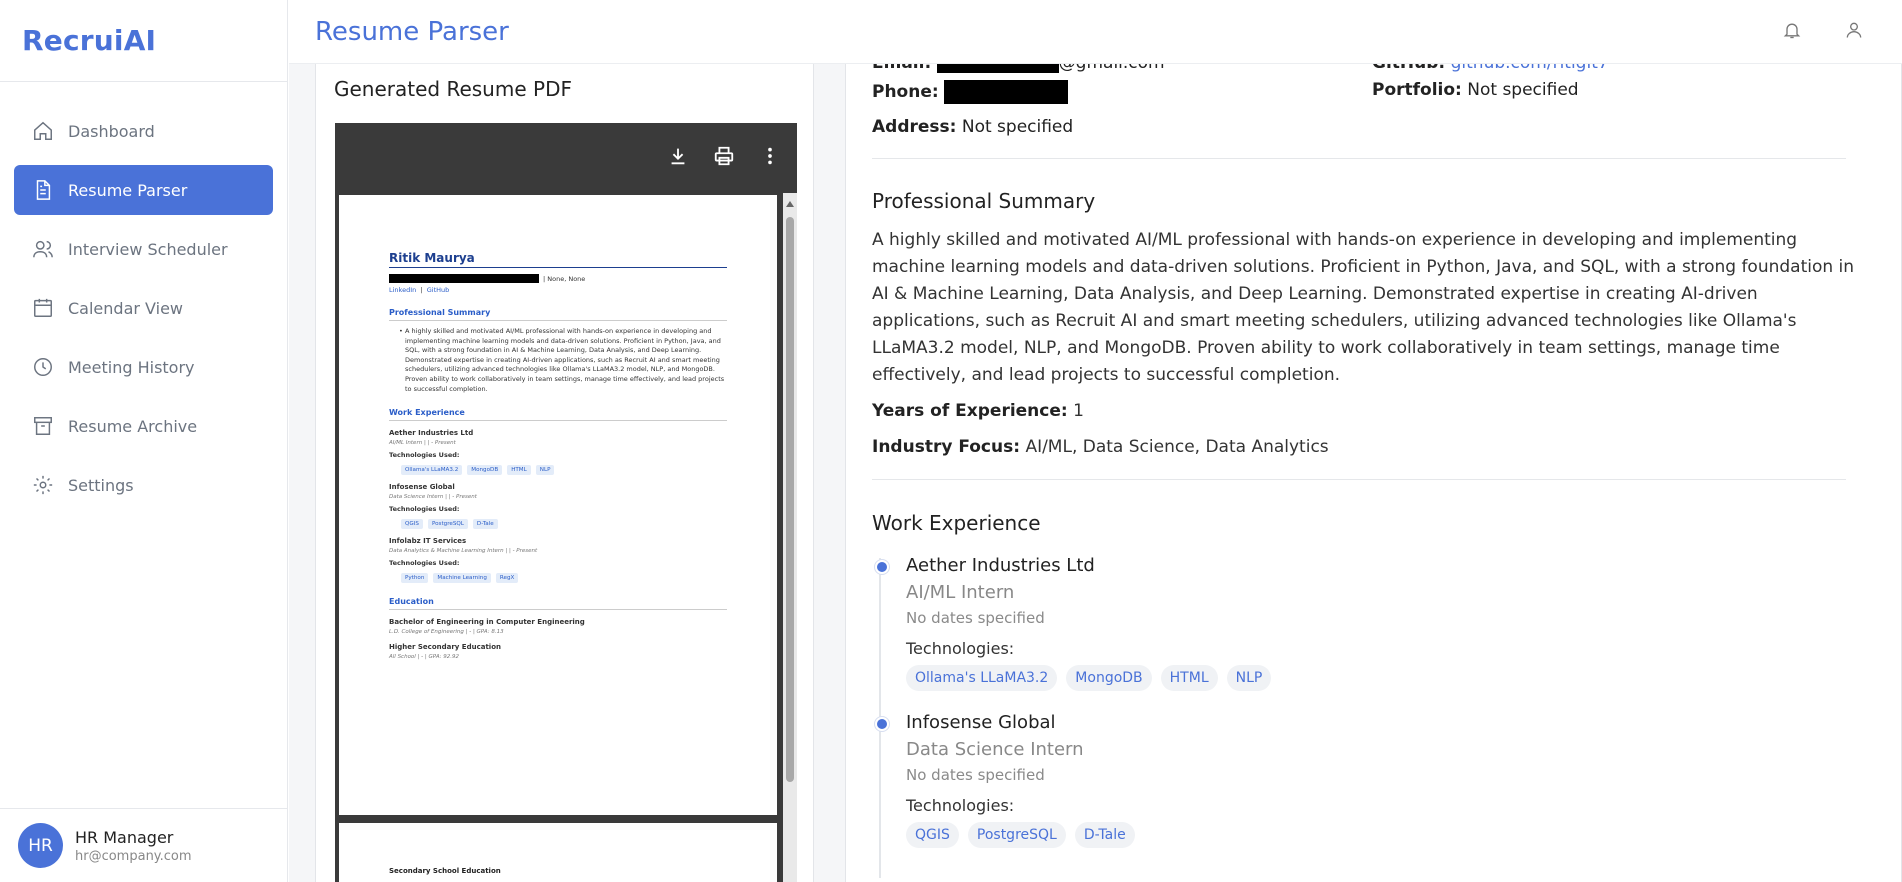 The image size is (1902, 882). Describe the element at coordinates (43, 190) in the screenshot. I see `document-icon` at that location.